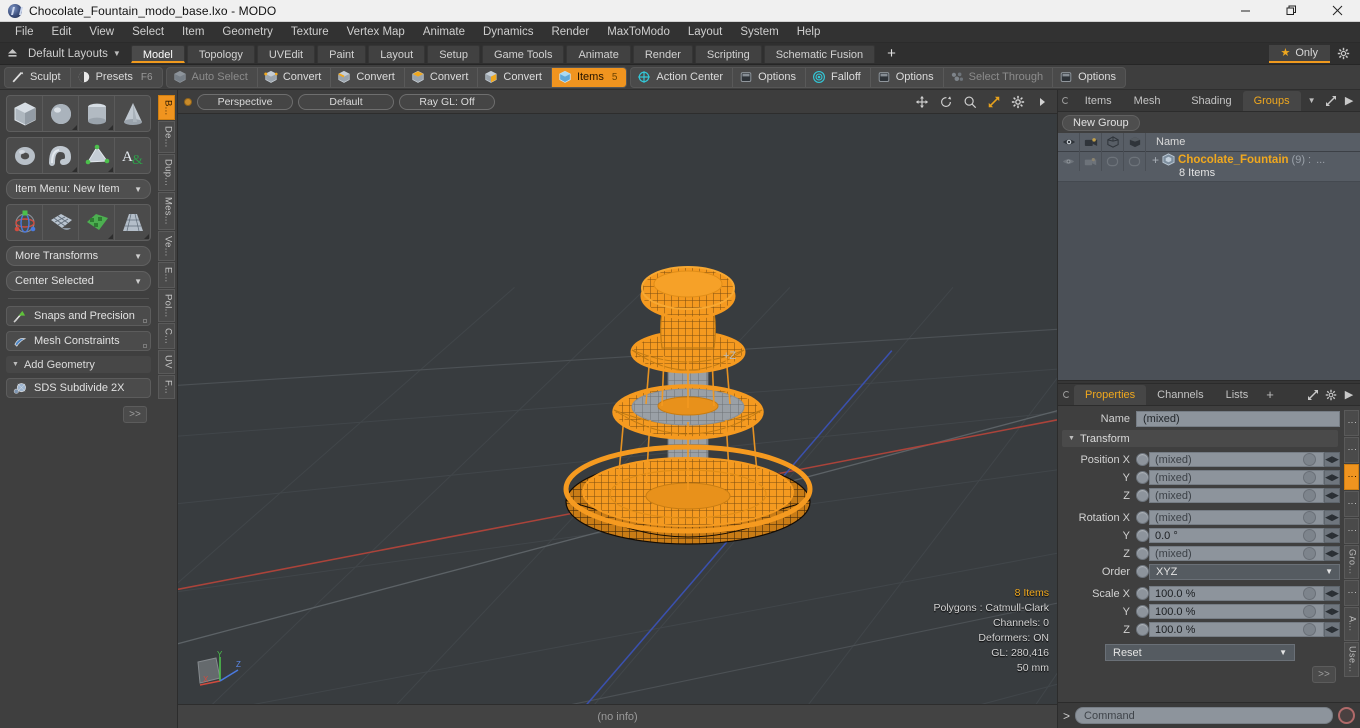 This screenshot has width=1360, height=728. Describe the element at coordinates (1244, 571) in the screenshot. I see `property-select: XYZ ▼` at that location.